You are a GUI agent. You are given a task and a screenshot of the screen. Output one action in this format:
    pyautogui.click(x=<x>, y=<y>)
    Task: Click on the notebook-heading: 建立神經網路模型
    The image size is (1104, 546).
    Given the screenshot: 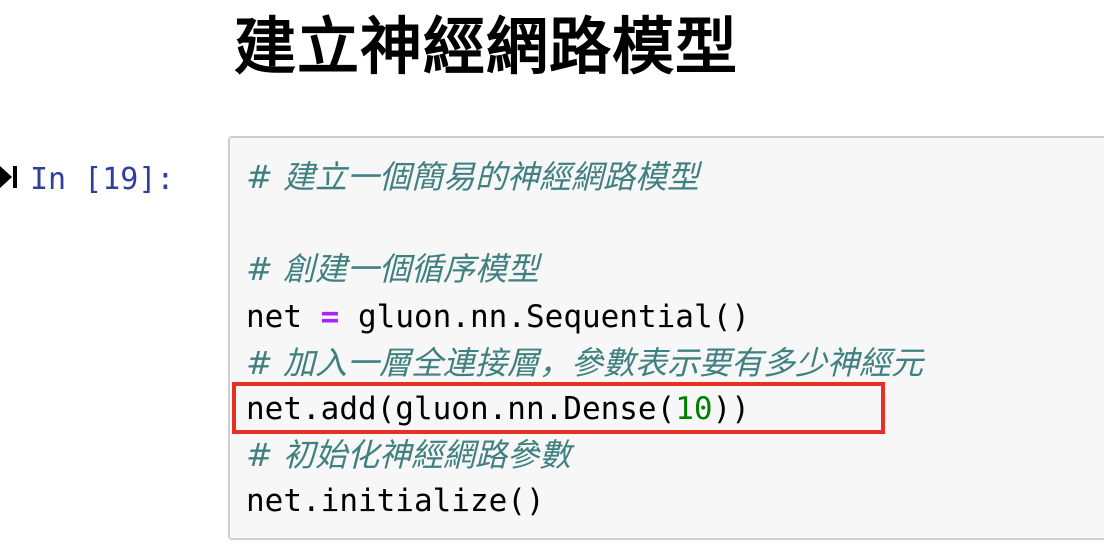 What is the action you would take?
    pyautogui.click(x=486, y=46)
    